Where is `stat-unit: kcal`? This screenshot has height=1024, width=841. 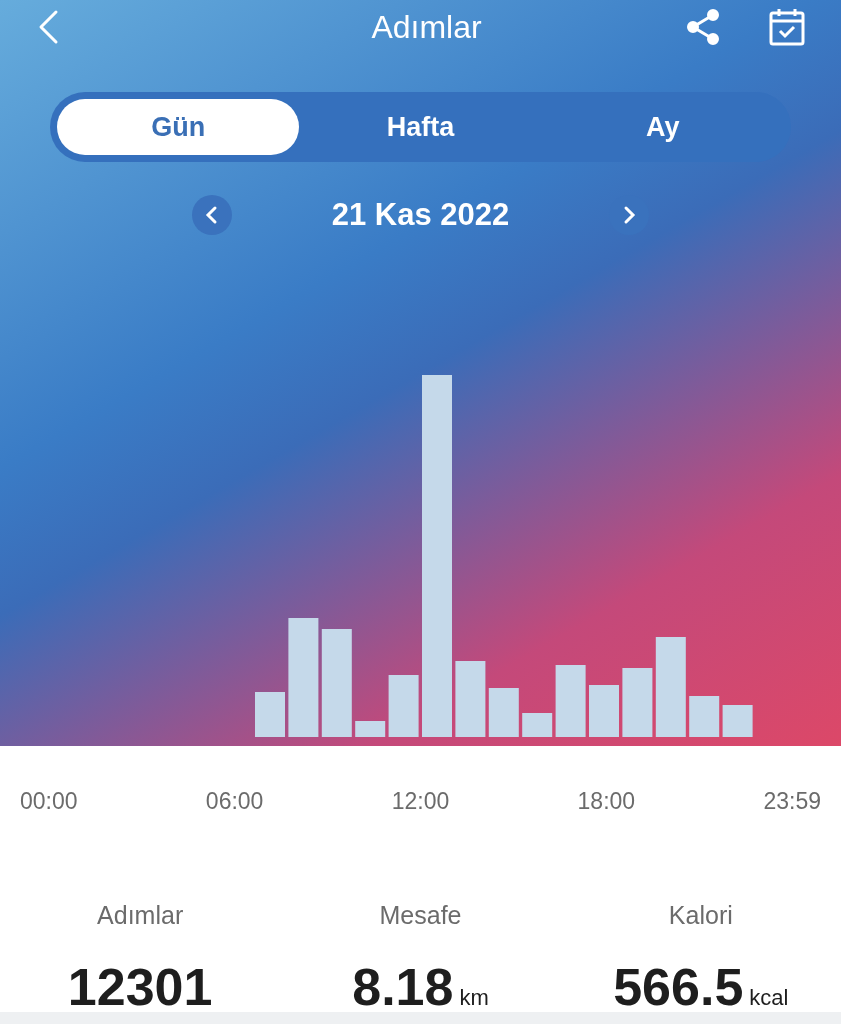 stat-unit: kcal is located at coordinates (769, 998).